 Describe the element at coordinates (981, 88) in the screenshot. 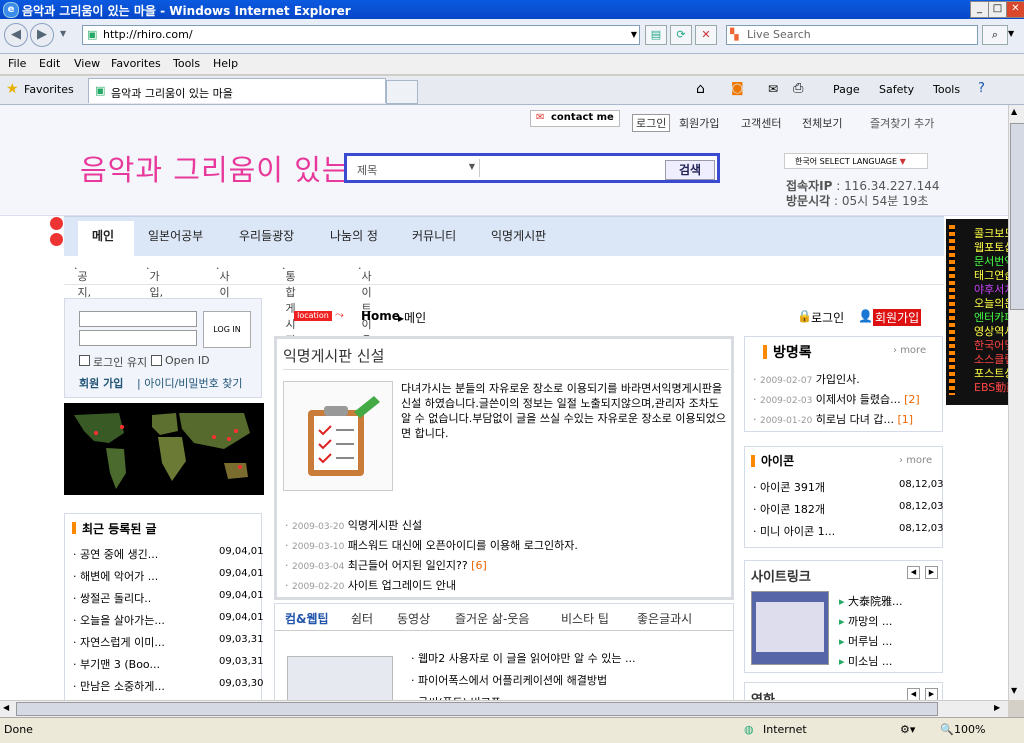

I see `help-icon: ?` at that location.